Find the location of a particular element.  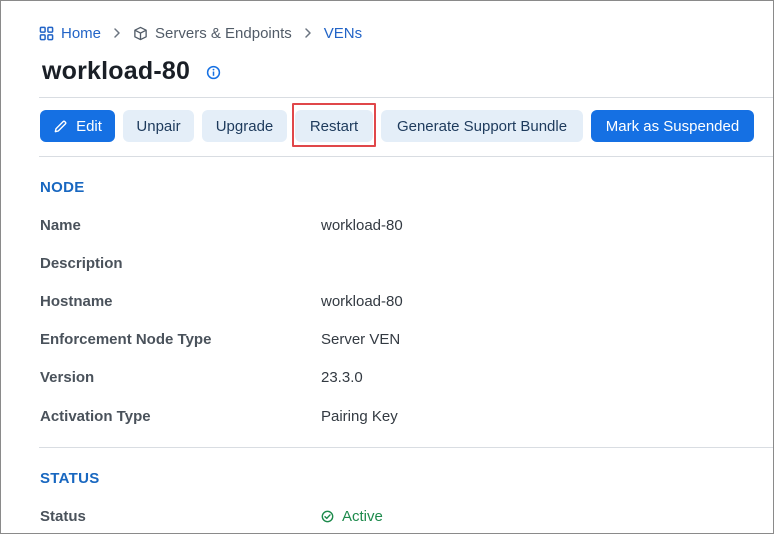

breadcrumb-vens-label: VENs is located at coordinates (343, 33).